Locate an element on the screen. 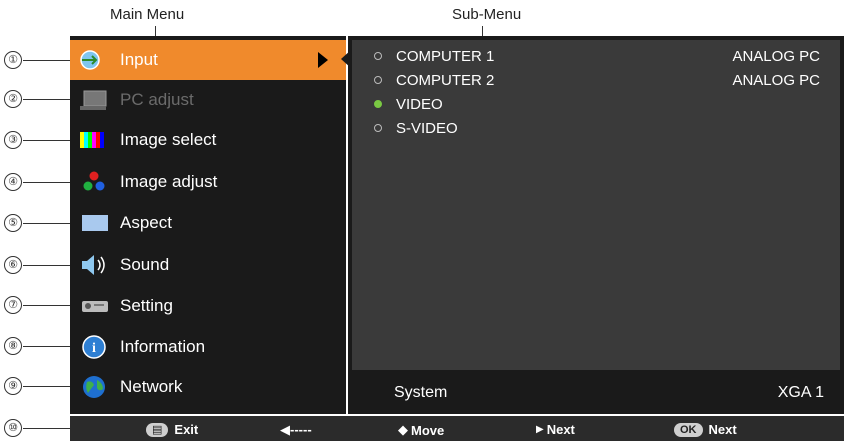 Image resolution: width=860 pixels, height=441 pixels. menu-item-label: Information is located at coordinates (163, 346).